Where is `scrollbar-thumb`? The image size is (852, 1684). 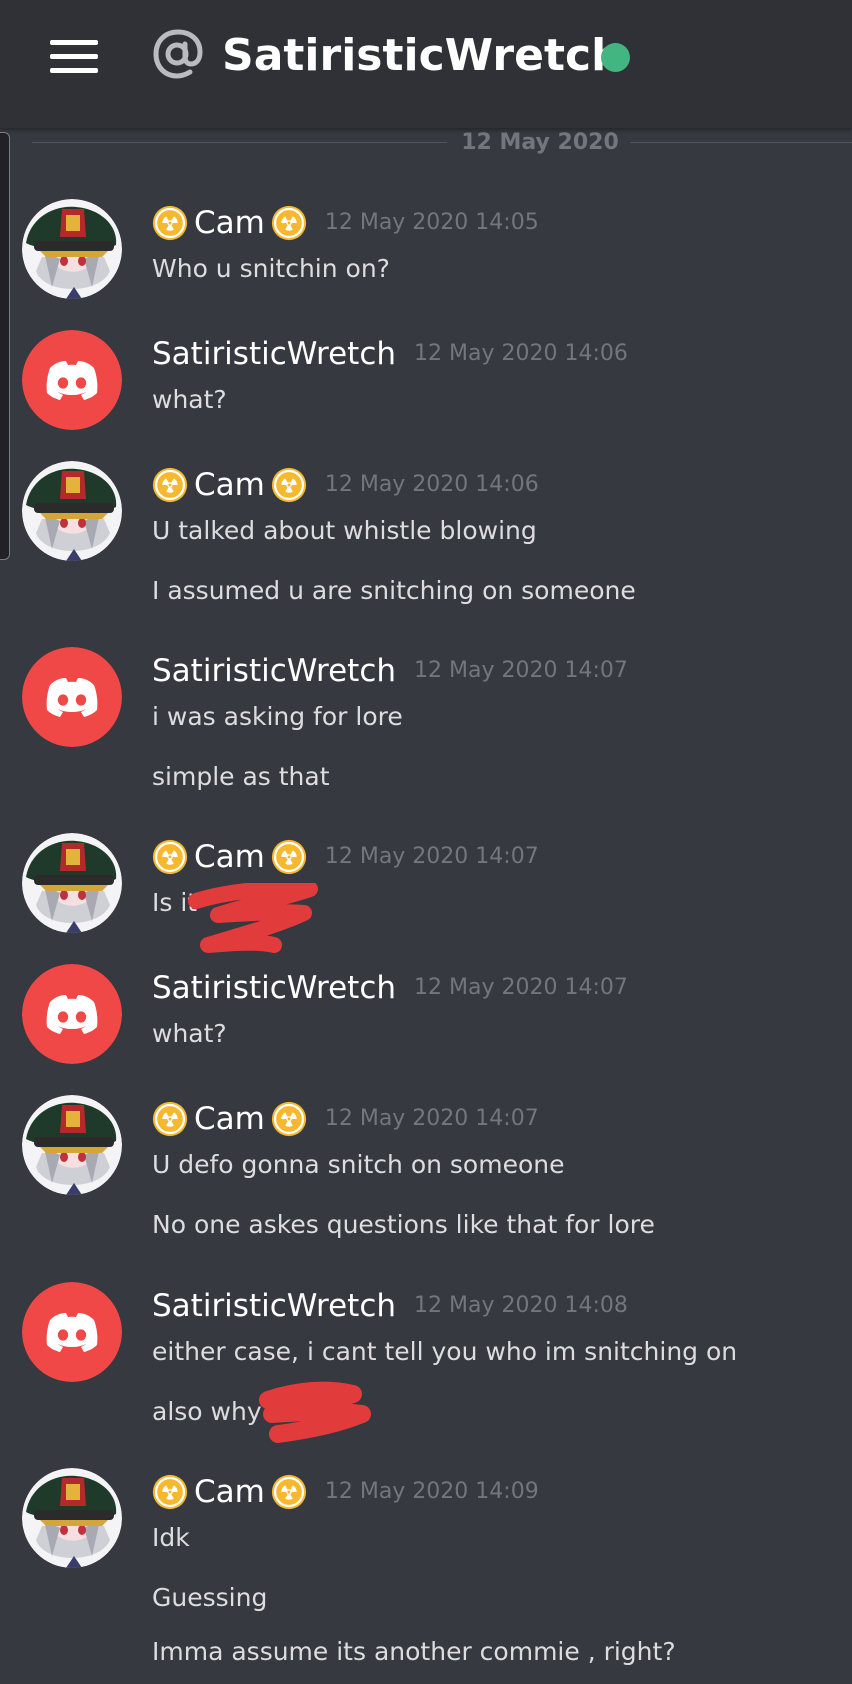
scrollbar-thumb is located at coordinates (5, 346).